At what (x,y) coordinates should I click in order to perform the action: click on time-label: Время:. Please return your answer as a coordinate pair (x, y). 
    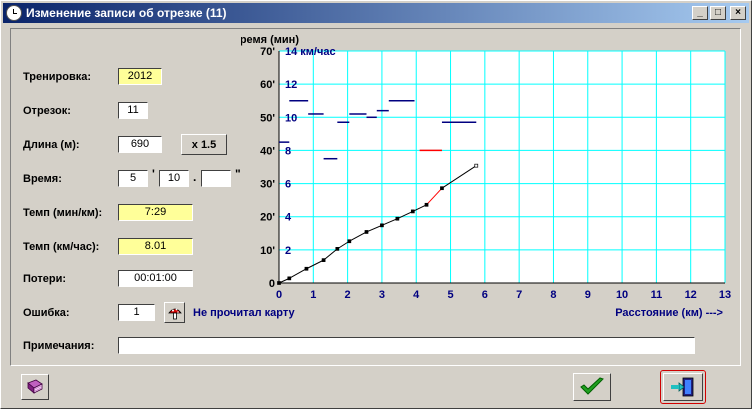
    Looking at the image, I should click on (42, 179).